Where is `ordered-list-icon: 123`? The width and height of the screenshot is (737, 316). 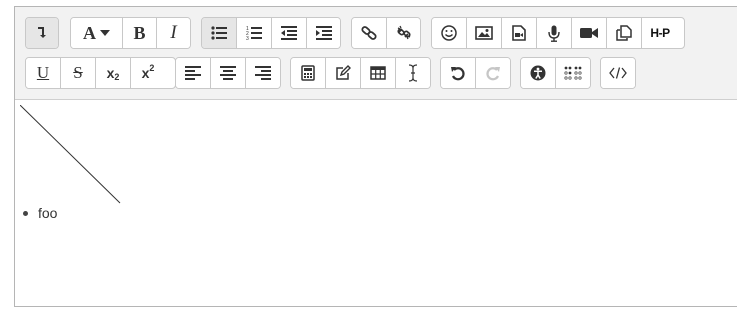
ordered-list-icon: 123 is located at coordinates (254, 33).